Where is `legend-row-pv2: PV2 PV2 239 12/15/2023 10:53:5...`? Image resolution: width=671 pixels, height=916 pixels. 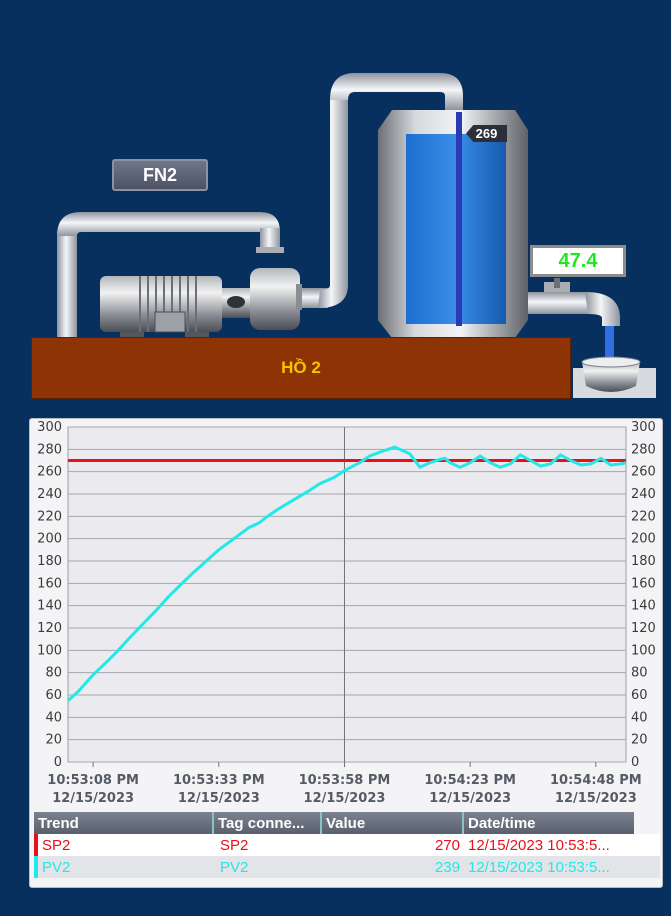 legend-row-pv2: PV2 PV2 239 12/15/2023 10:53:5... is located at coordinates (347, 867).